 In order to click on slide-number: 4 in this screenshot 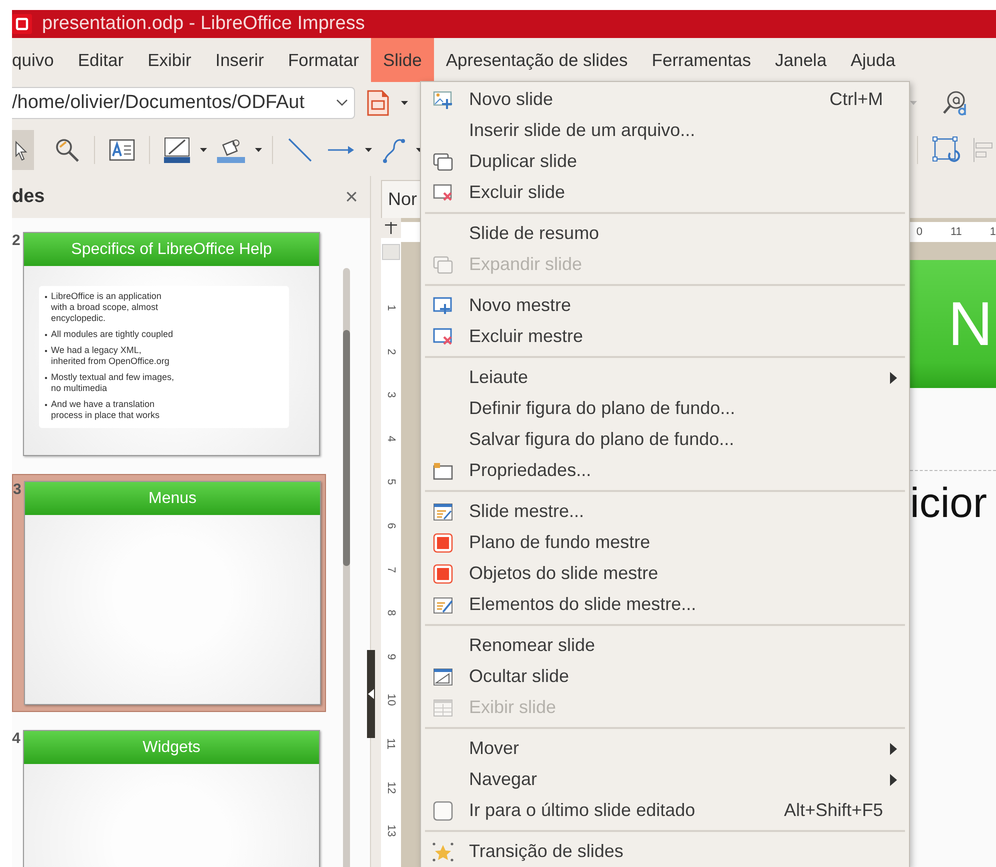, I will do `click(17, 739)`.